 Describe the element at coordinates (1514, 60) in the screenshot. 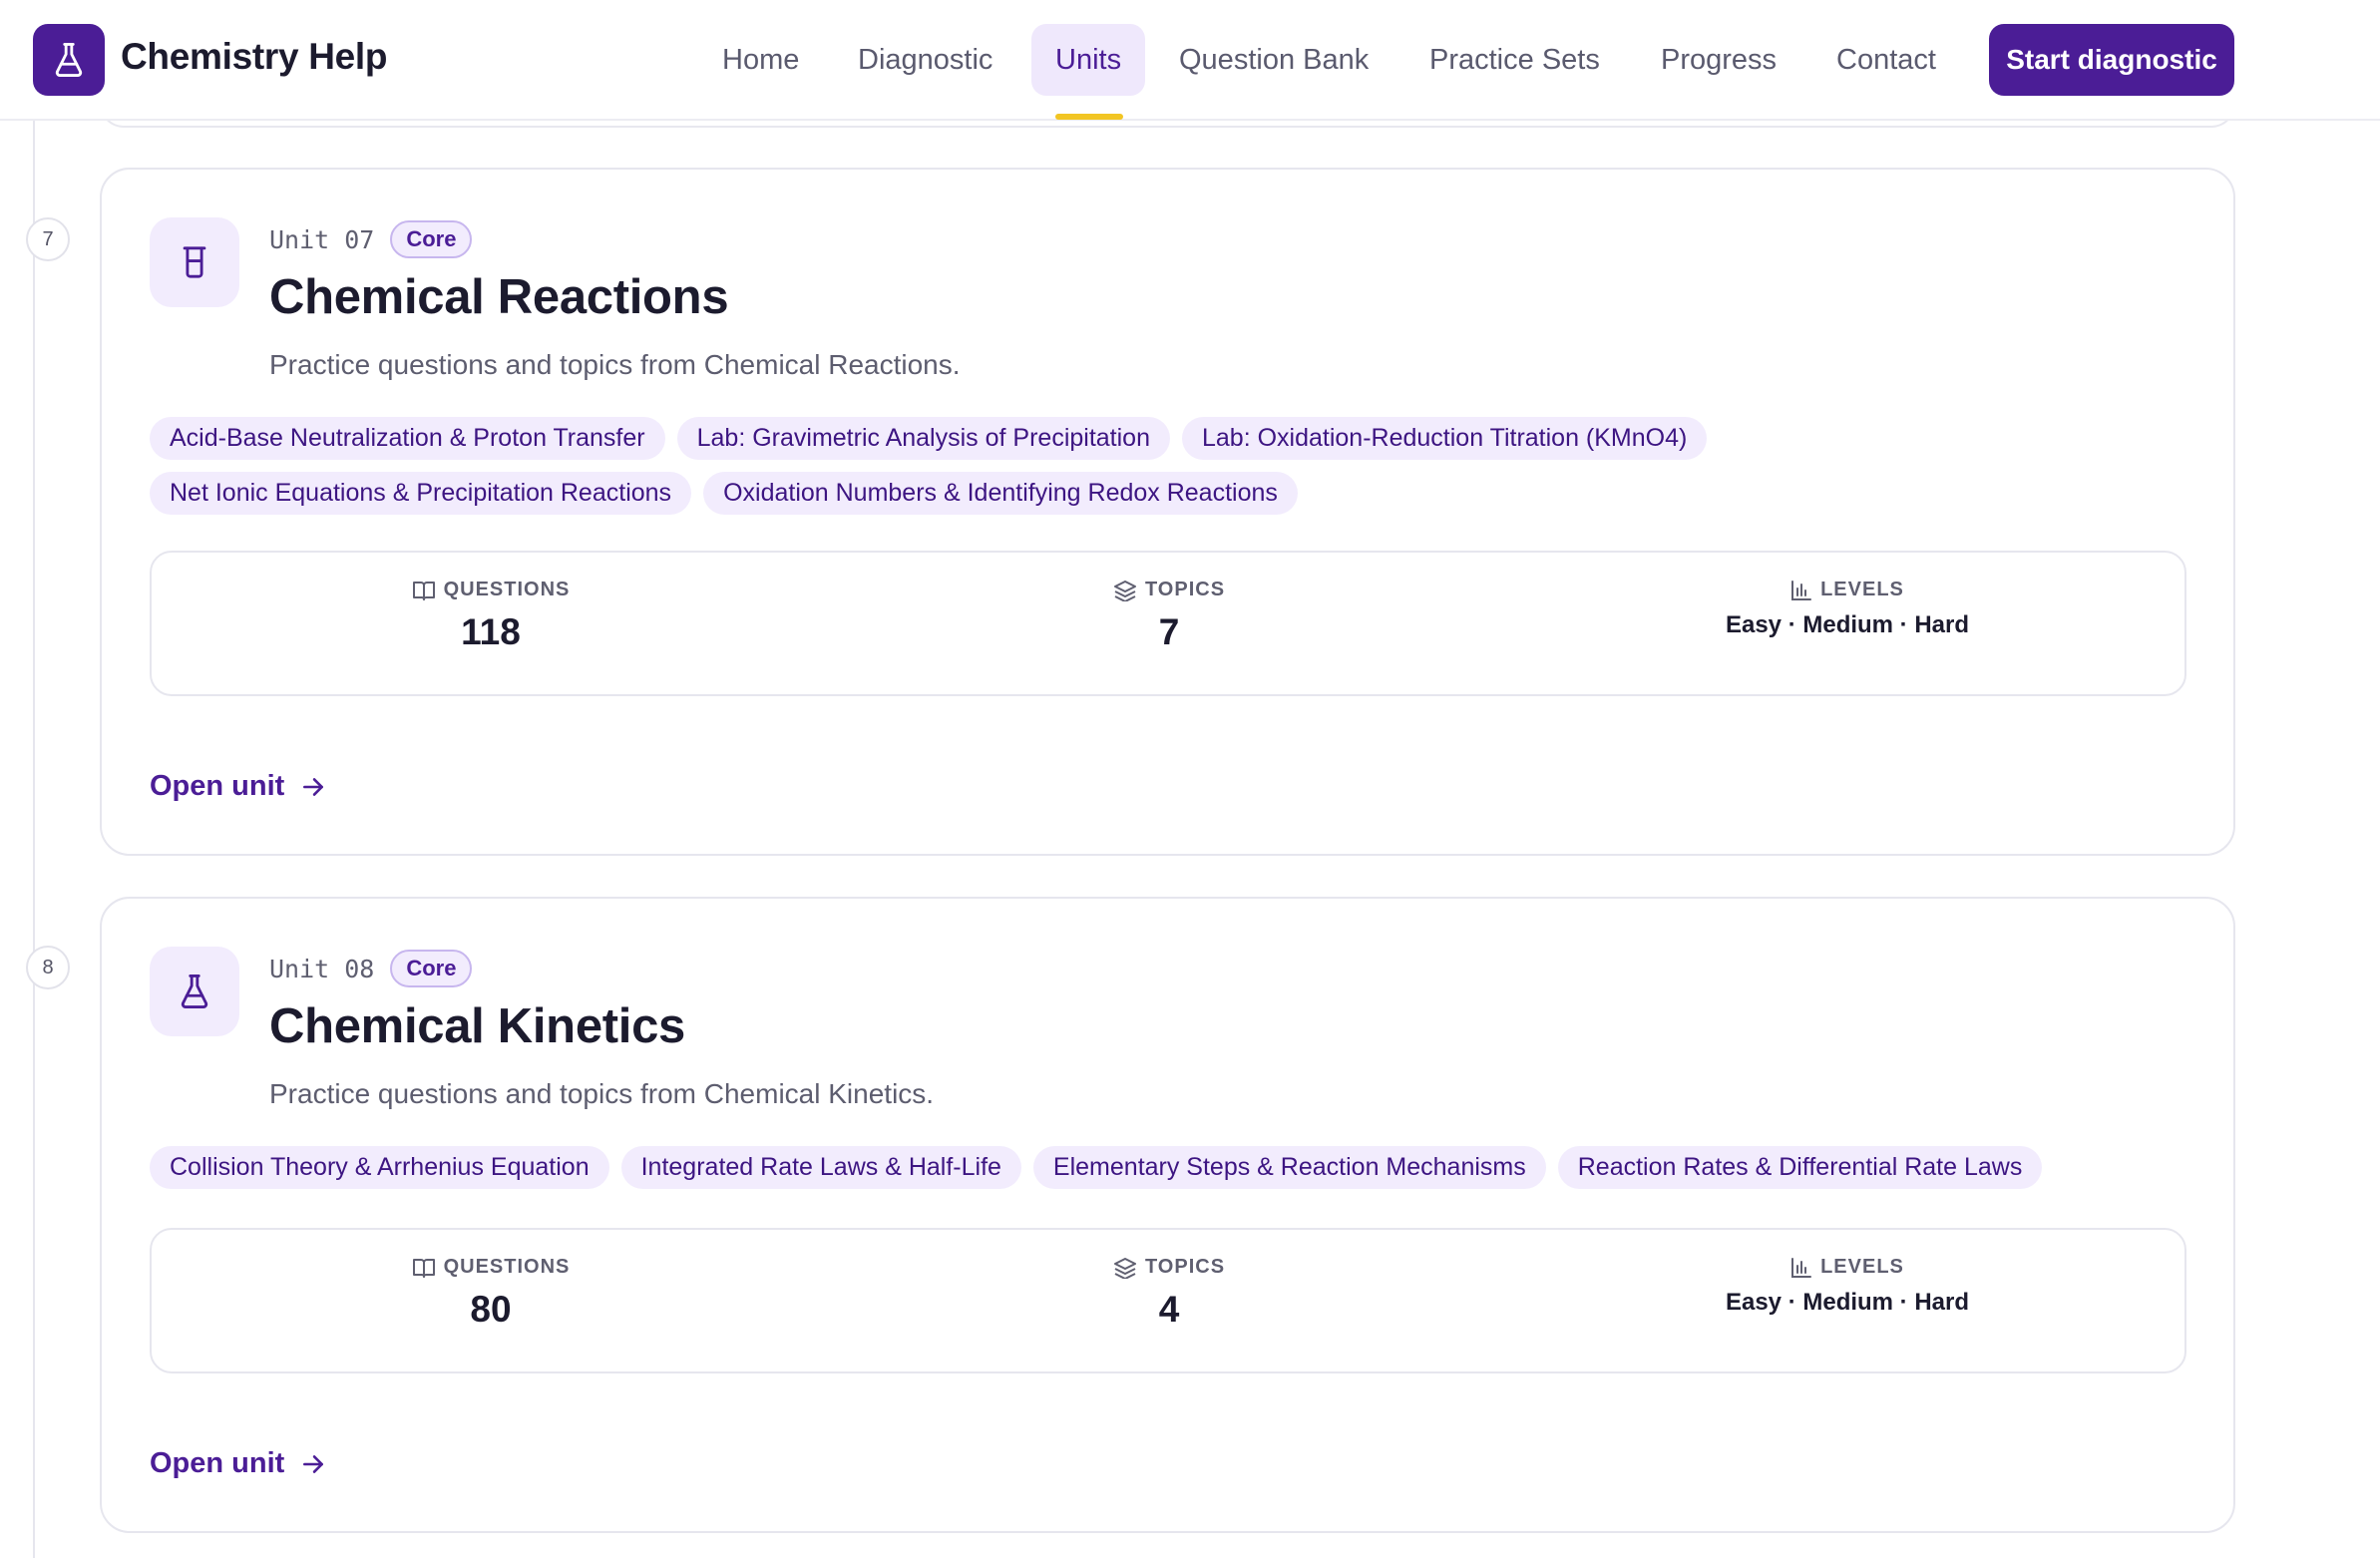

I see `nav-practice-sets: Practice Sets` at that location.